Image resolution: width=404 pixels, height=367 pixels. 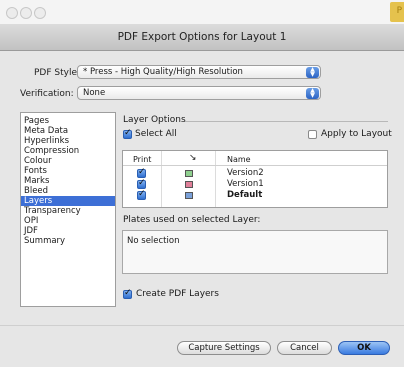 I want to click on sidebar-item-fonts: Fonts, so click(x=68, y=171).